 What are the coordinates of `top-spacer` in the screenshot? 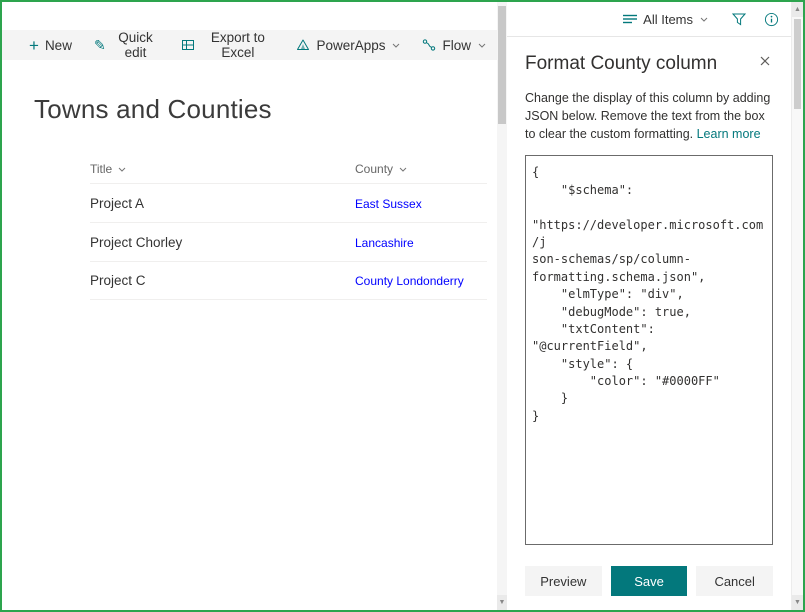 It's located at (249, 16).